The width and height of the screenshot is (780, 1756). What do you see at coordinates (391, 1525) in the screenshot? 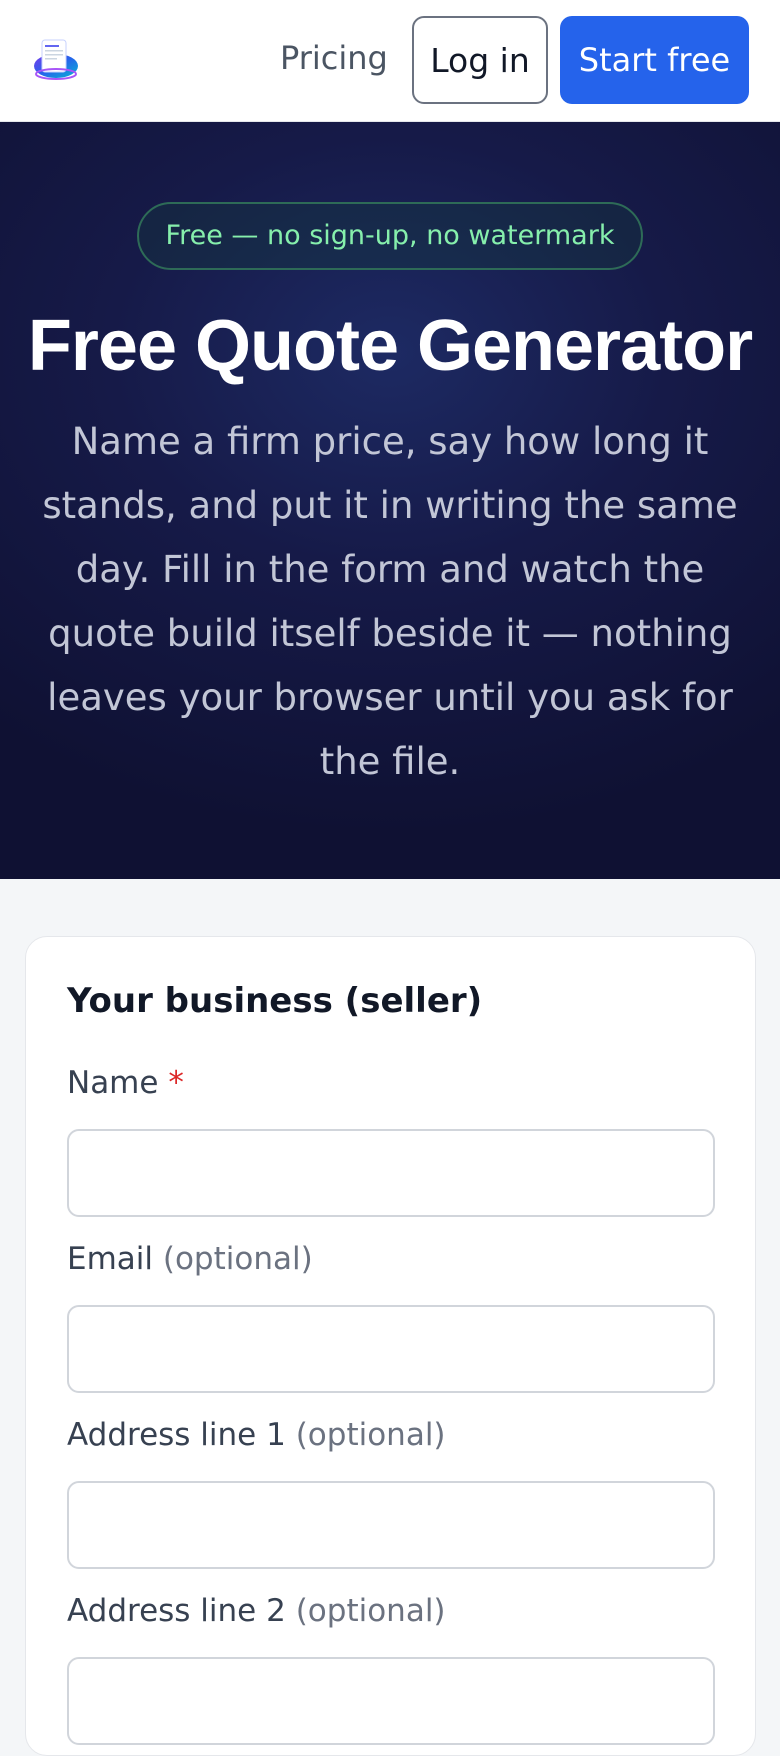
I see `address-line-1-input` at bounding box center [391, 1525].